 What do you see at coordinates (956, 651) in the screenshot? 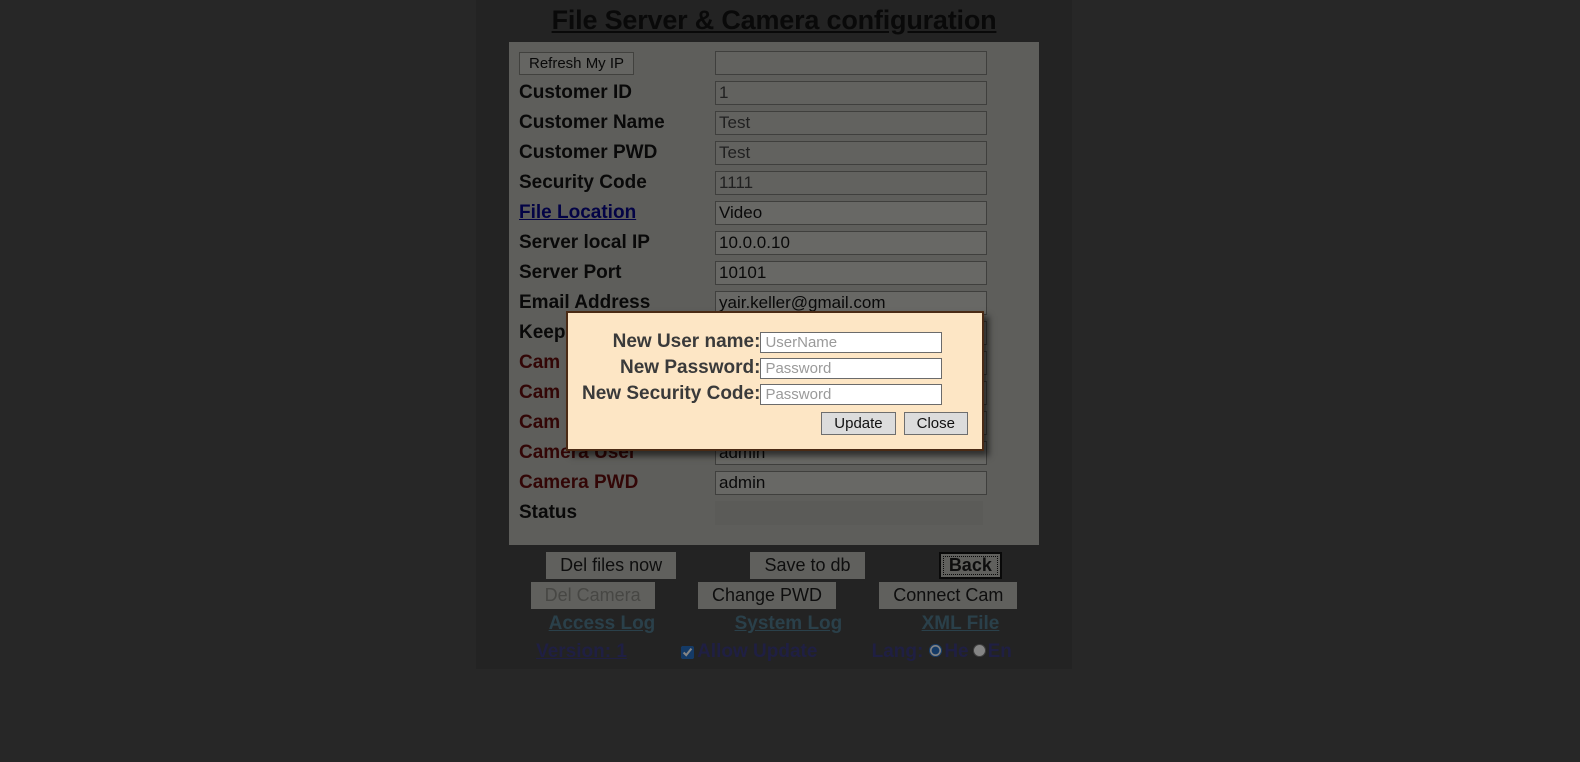
I see `lang-option-label: He` at bounding box center [956, 651].